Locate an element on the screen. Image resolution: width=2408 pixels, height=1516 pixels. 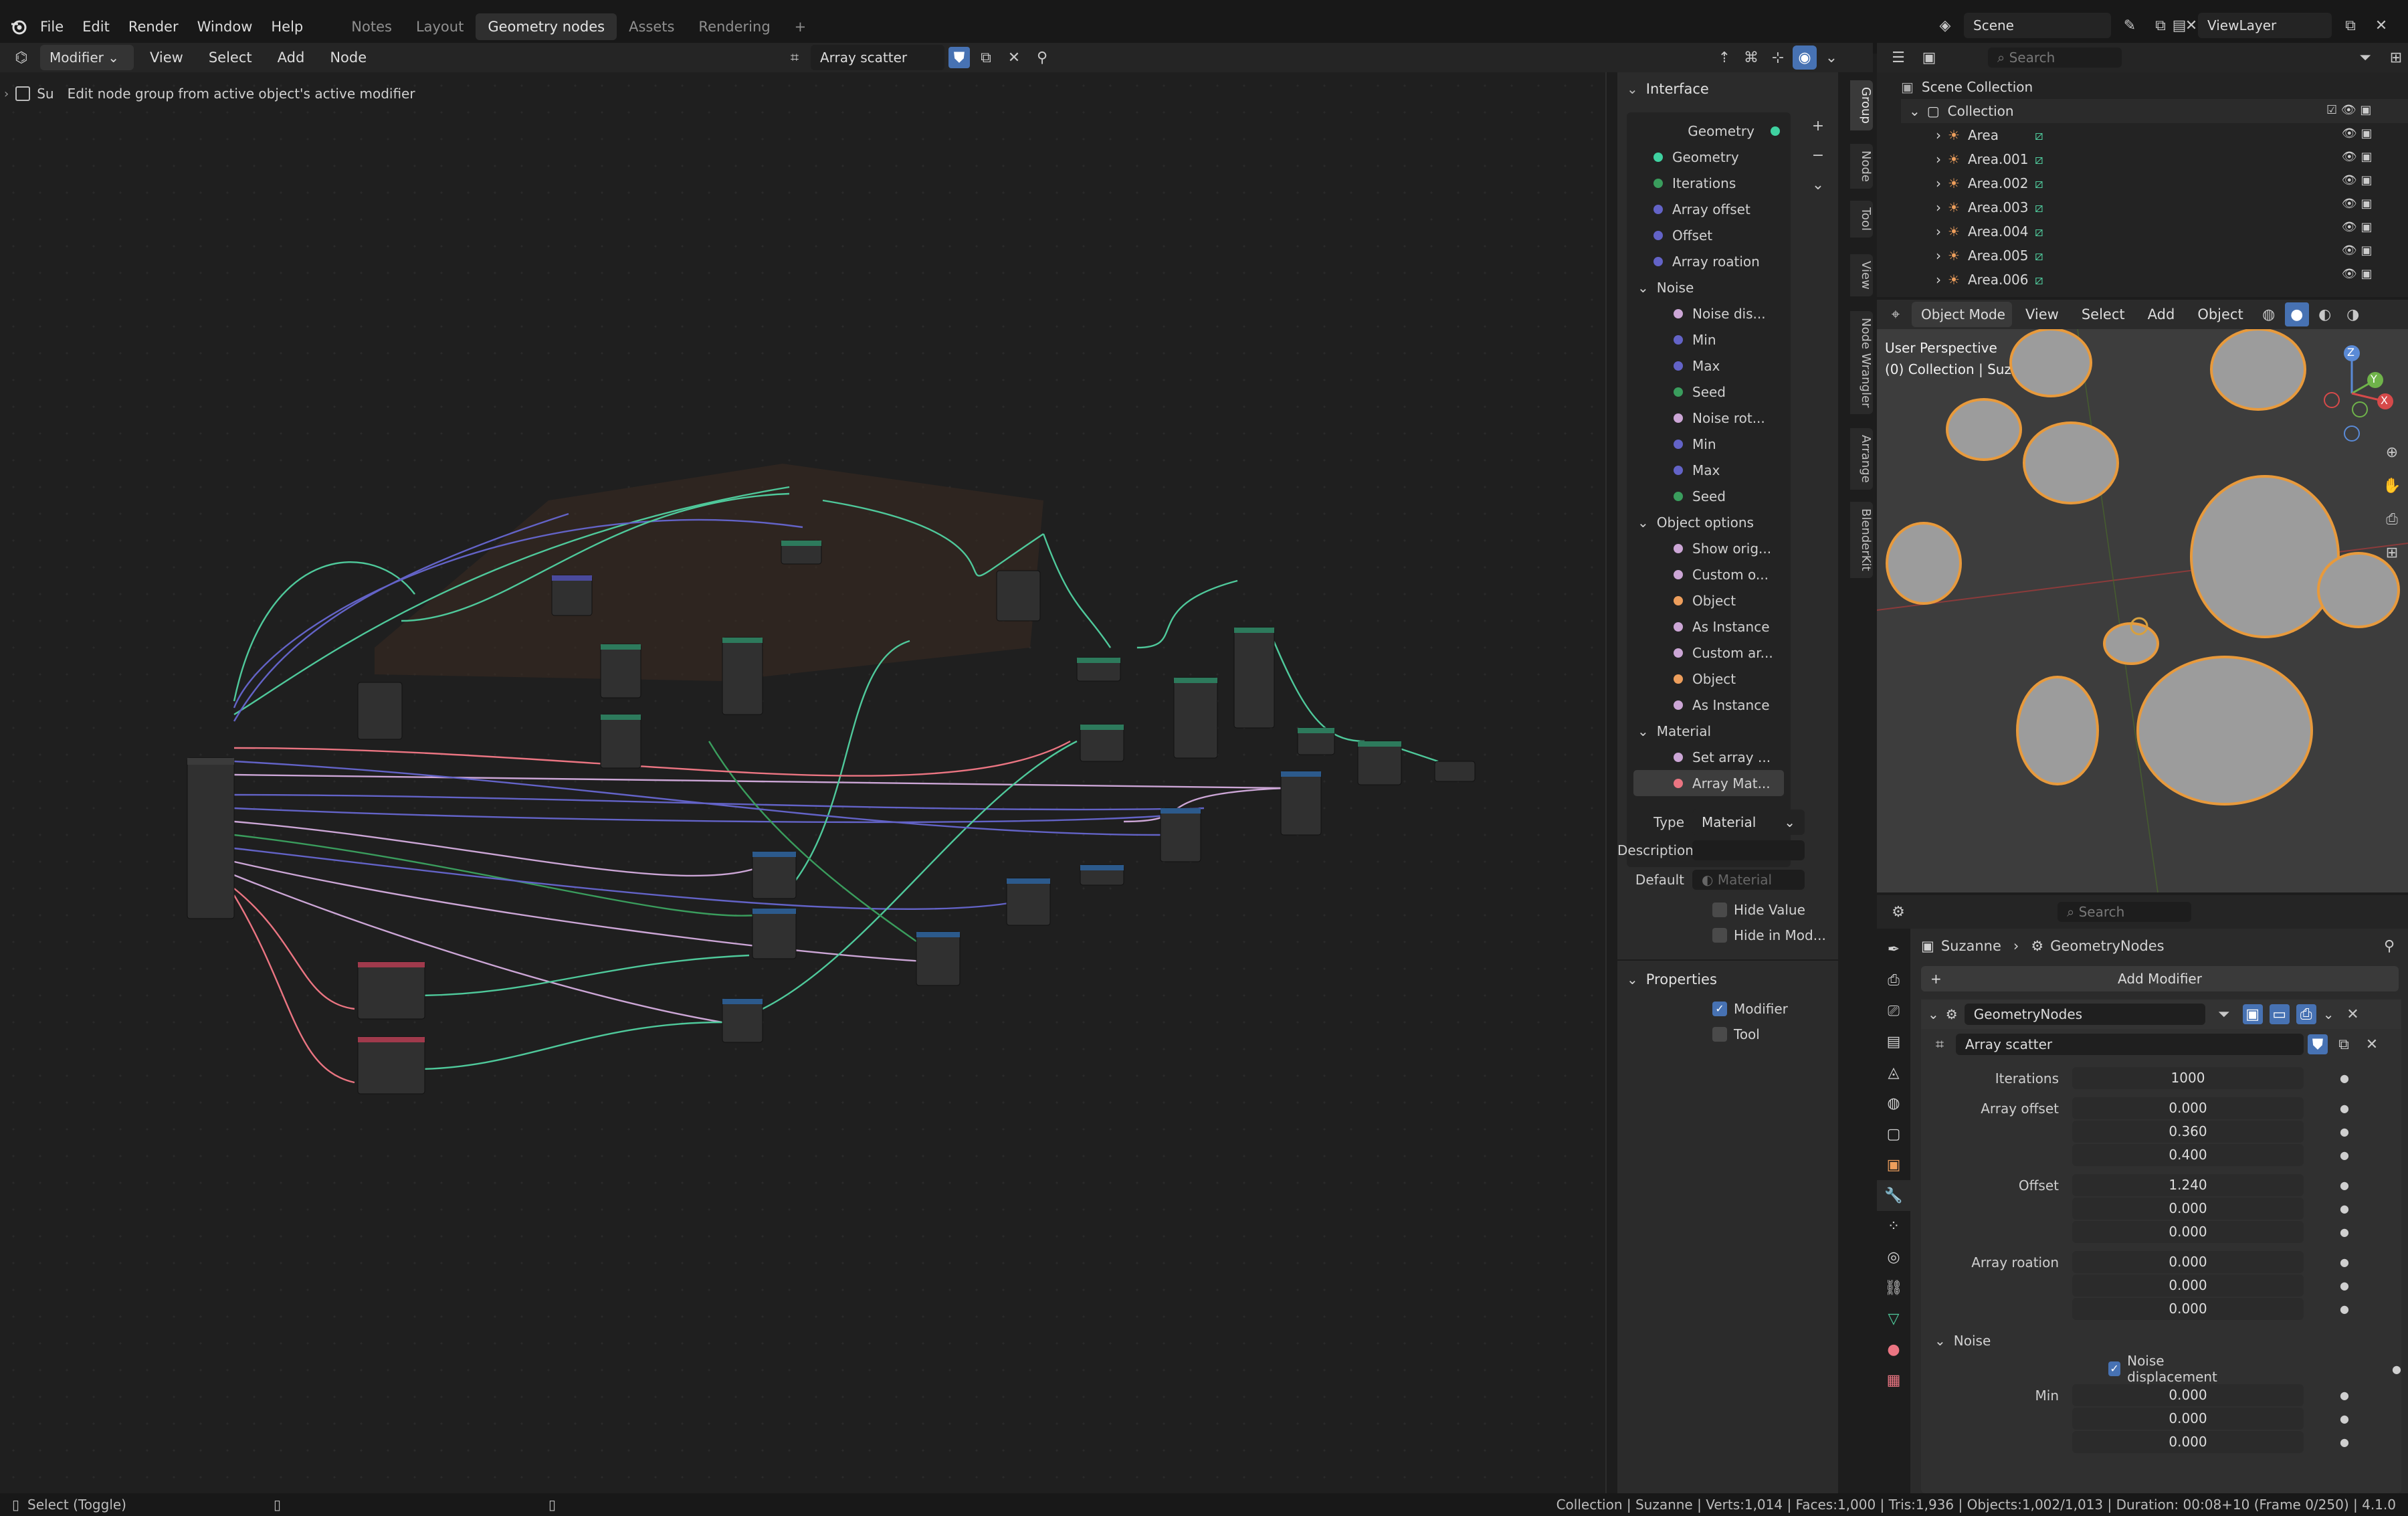
object-options-item: As Instance is located at coordinates (1708, 705).